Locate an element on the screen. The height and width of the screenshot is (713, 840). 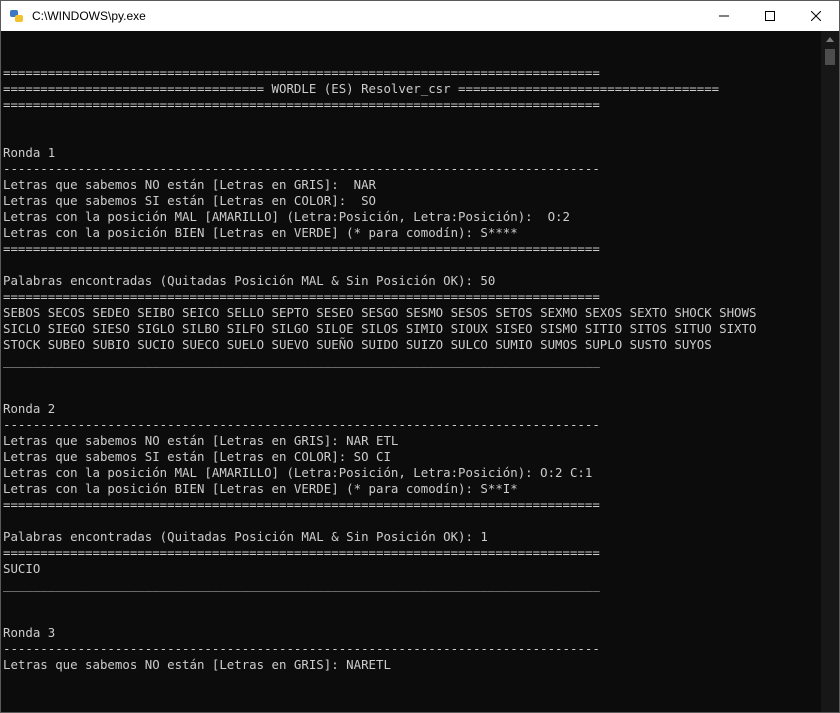
title-bar: C:\WINDOWS\py.exe is located at coordinates (420, 16).